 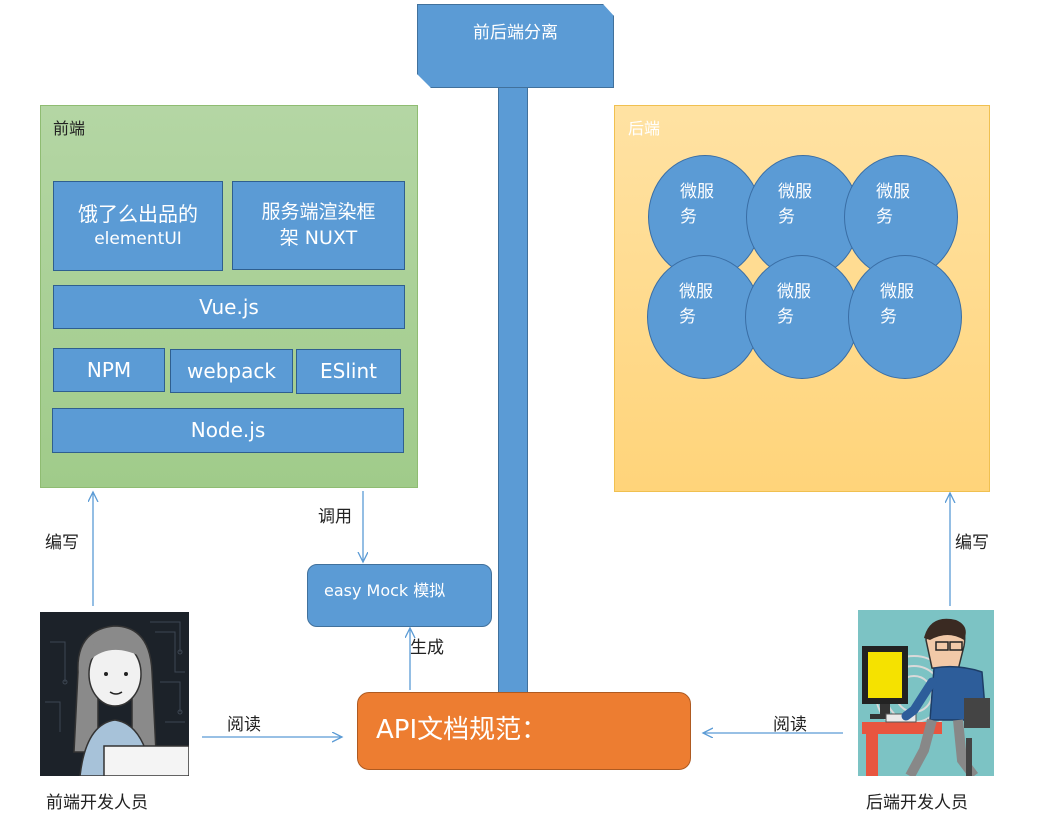 I want to click on write-backend-label: 编写, so click(x=972, y=543).